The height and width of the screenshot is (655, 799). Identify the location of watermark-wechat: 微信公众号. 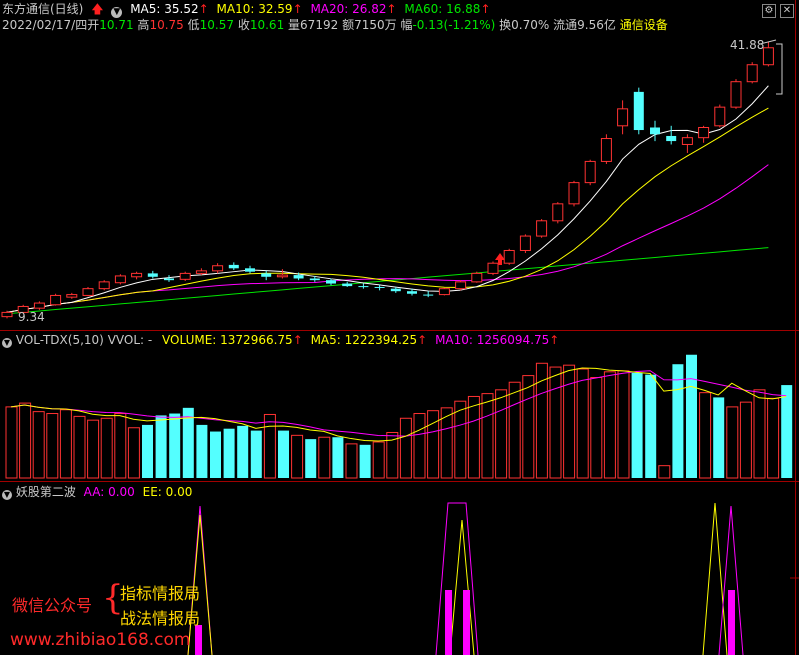
(52, 605).